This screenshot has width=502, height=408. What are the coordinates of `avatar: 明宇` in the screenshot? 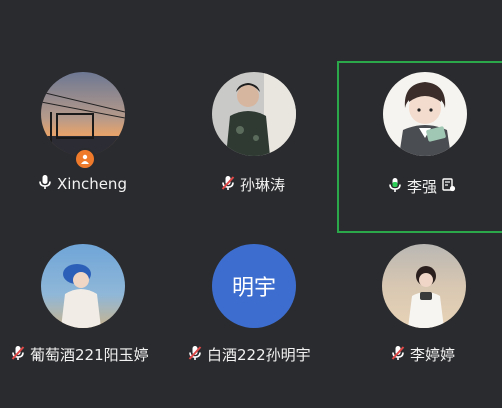 It's located at (254, 286).